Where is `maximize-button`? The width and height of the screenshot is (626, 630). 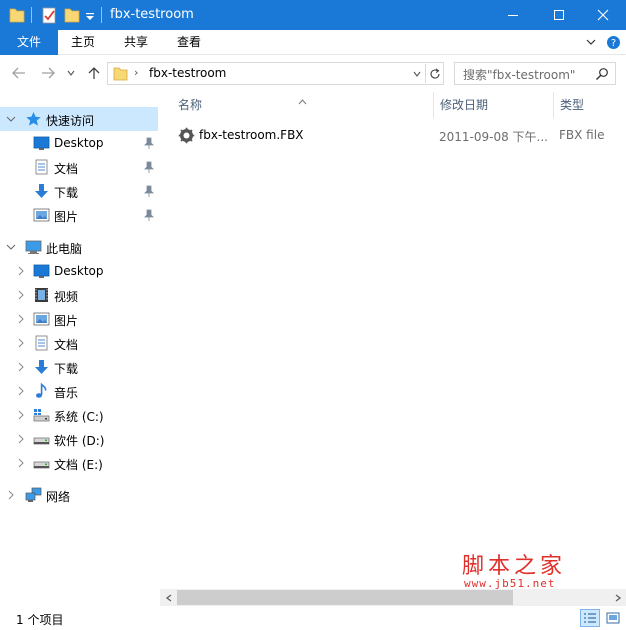 maximize-button is located at coordinates (559, 15).